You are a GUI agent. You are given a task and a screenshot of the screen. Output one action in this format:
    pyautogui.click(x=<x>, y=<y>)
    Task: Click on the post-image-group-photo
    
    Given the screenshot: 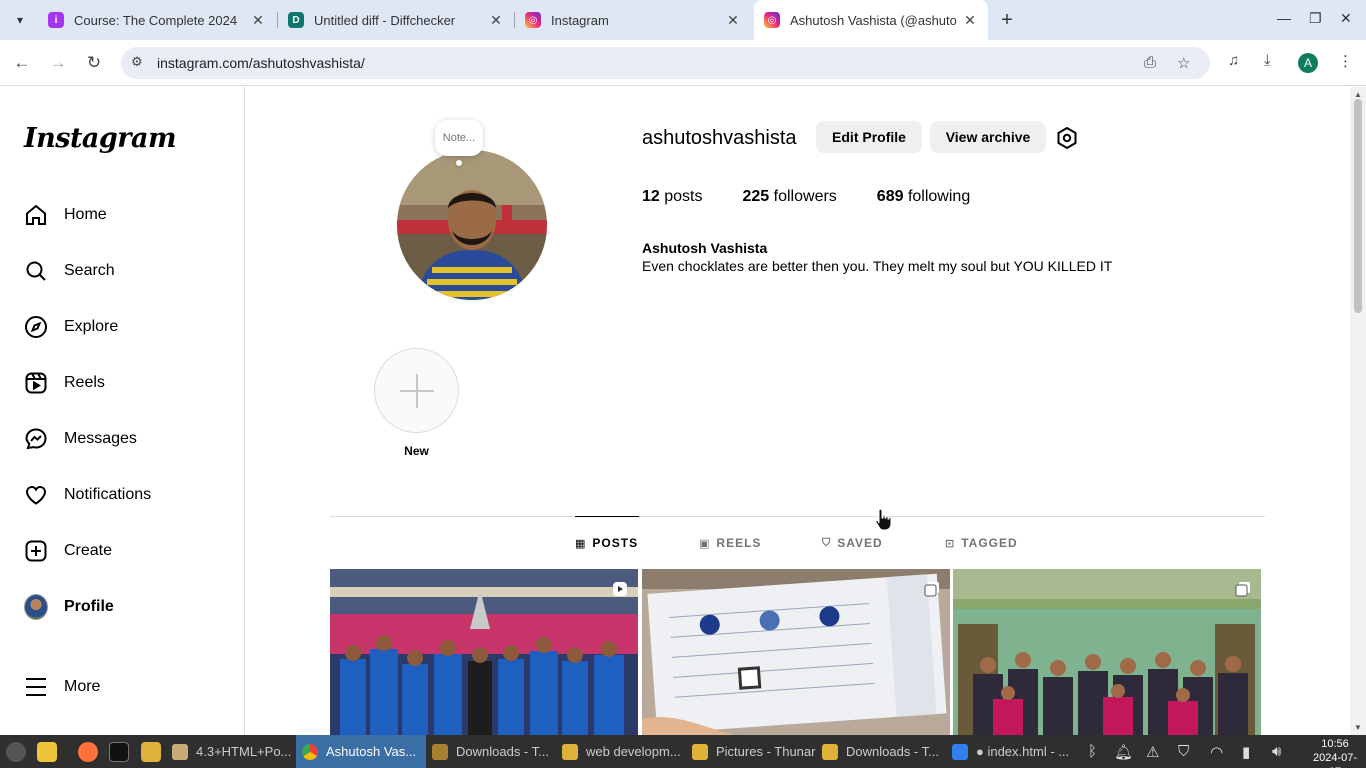 What is the action you would take?
    pyautogui.click(x=1107, y=652)
    